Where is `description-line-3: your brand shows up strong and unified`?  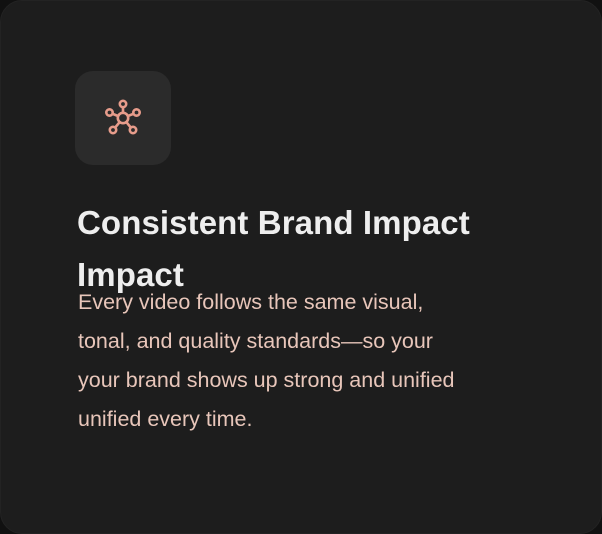 description-line-3: your brand shows up strong and unified is located at coordinates (266, 380).